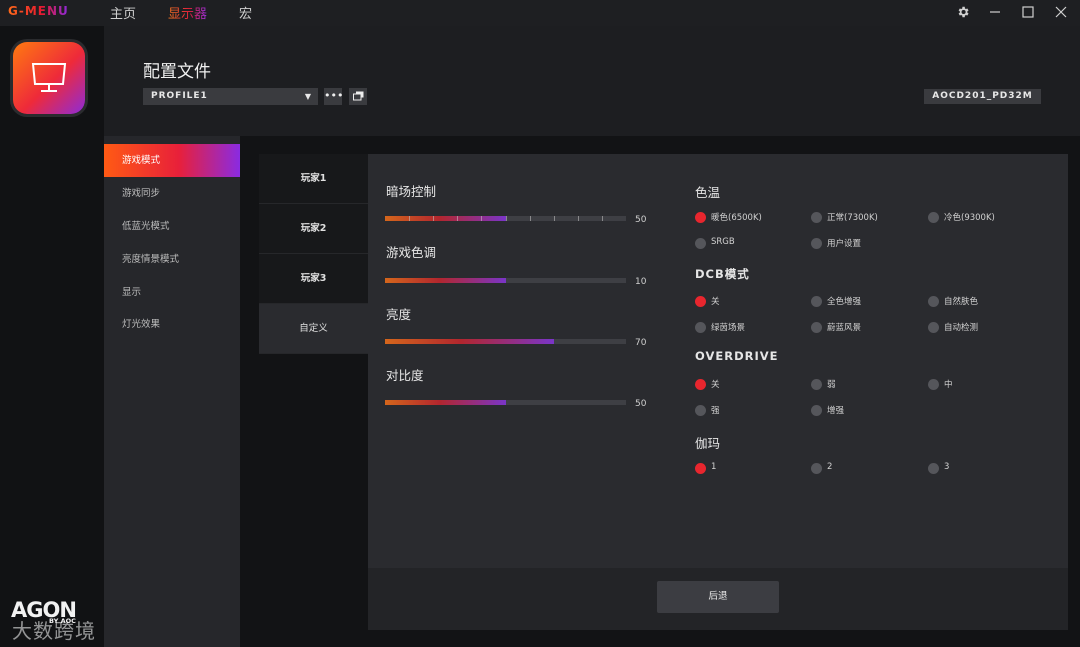 This screenshot has width=1080, height=647. What do you see at coordinates (313, 179) in the screenshot?
I see `tab-player-1: 玩家1` at bounding box center [313, 179].